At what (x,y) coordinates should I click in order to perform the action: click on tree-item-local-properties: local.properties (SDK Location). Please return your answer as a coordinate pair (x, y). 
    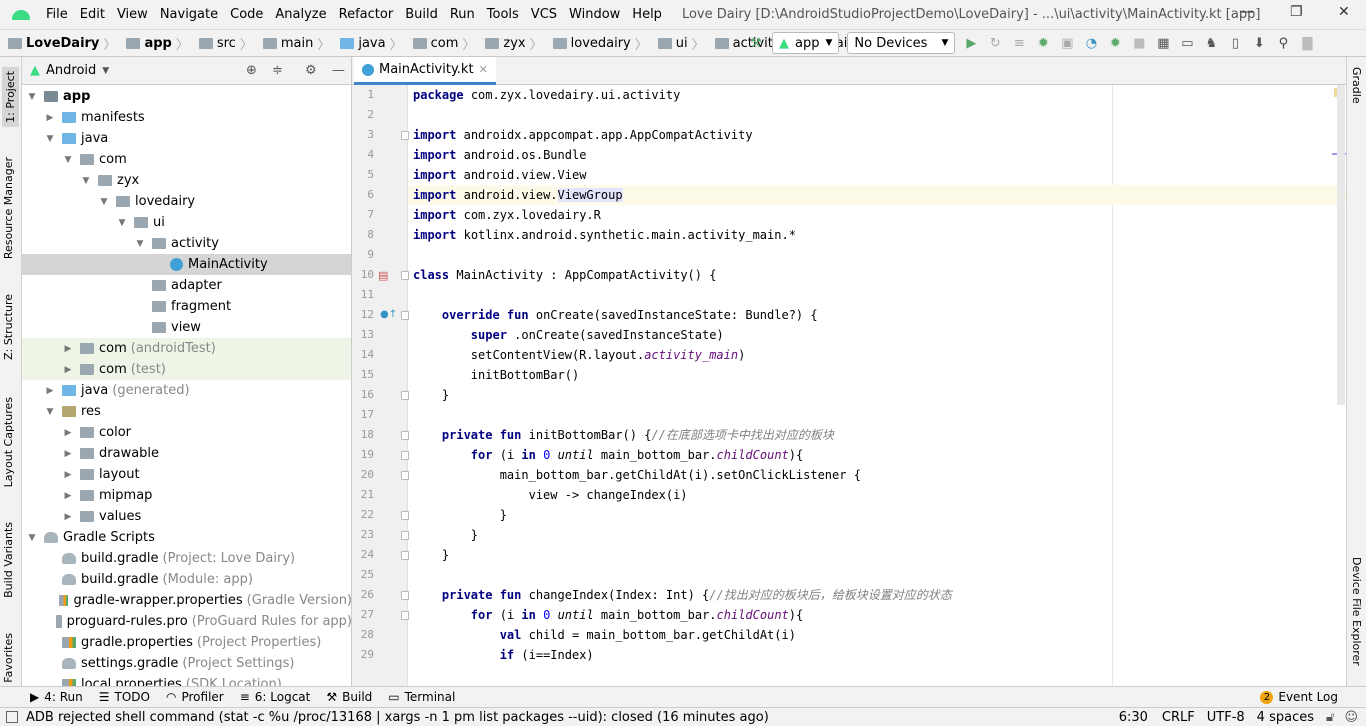
    Looking at the image, I should click on (186, 680).